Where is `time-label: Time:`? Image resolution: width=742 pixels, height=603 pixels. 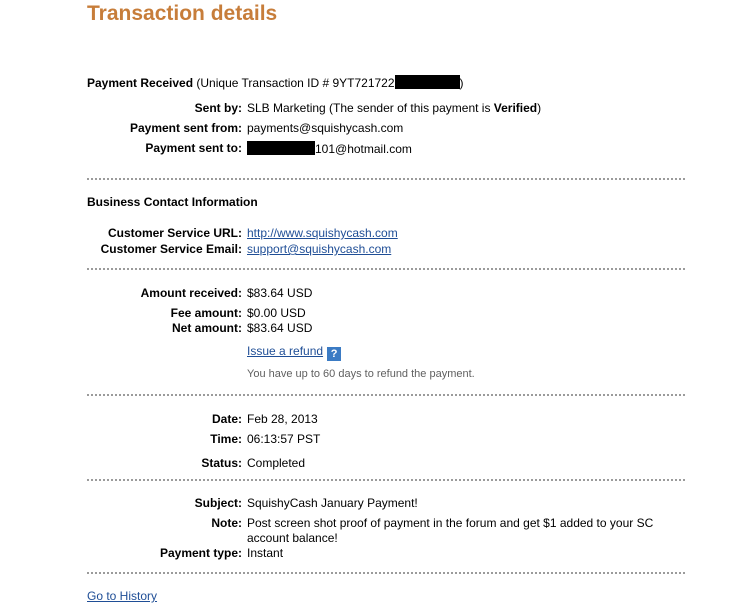
time-label: Time: is located at coordinates (226, 439).